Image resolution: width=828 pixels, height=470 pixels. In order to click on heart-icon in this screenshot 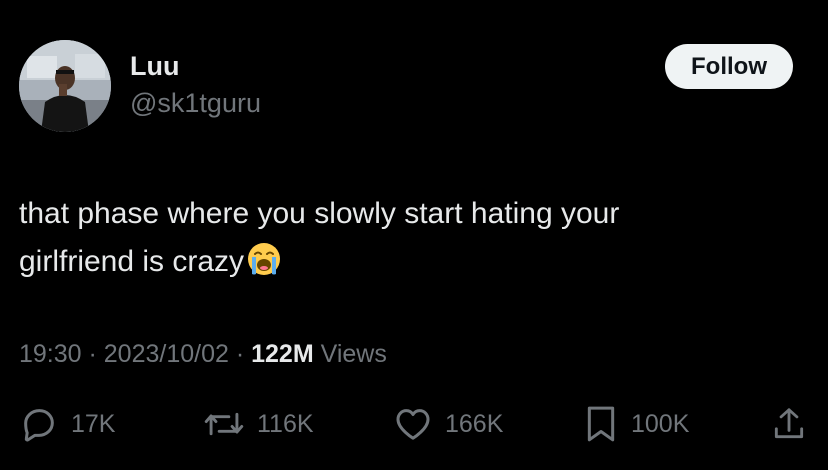, I will do `click(413, 424)`.